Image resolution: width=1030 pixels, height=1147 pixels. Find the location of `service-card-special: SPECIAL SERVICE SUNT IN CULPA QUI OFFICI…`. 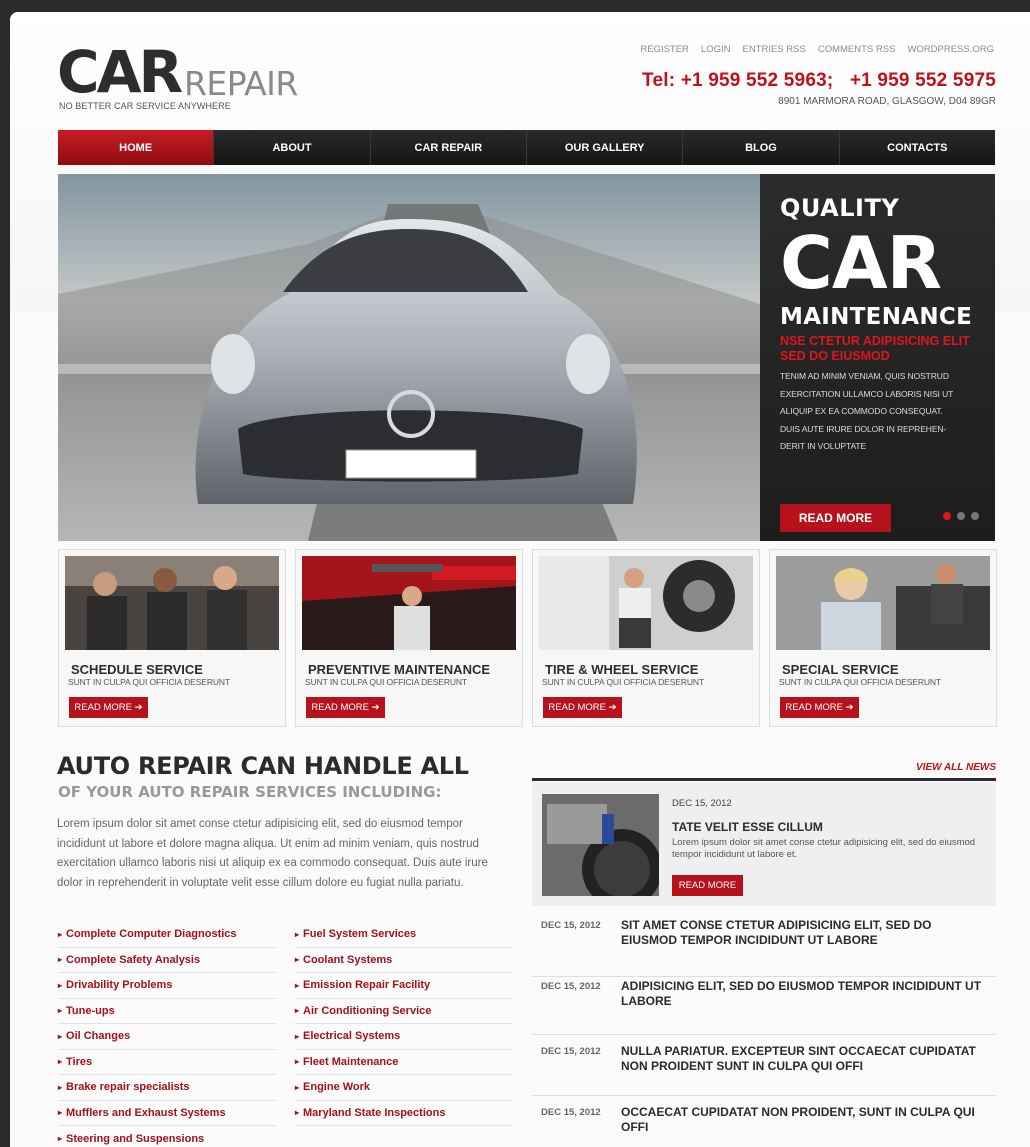

service-card-special: SPECIAL SERVICE SUNT IN CULPA QUI OFFICI… is located at coordinates (883, 638).